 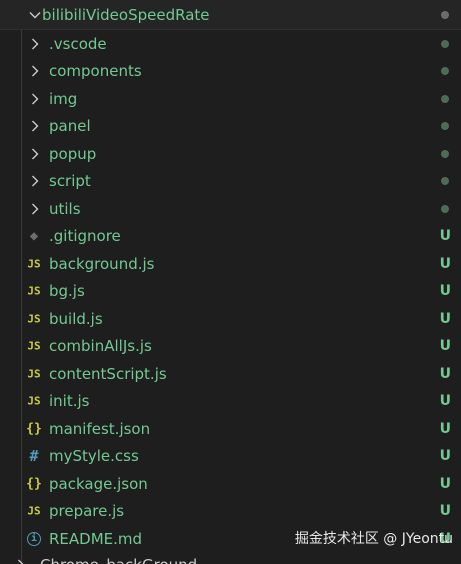 What do you see at coordinates (230, 374) in the screenshot?
I see `file-contentscript-js: JS contentScript.js U` at bounding box center [230, 374].